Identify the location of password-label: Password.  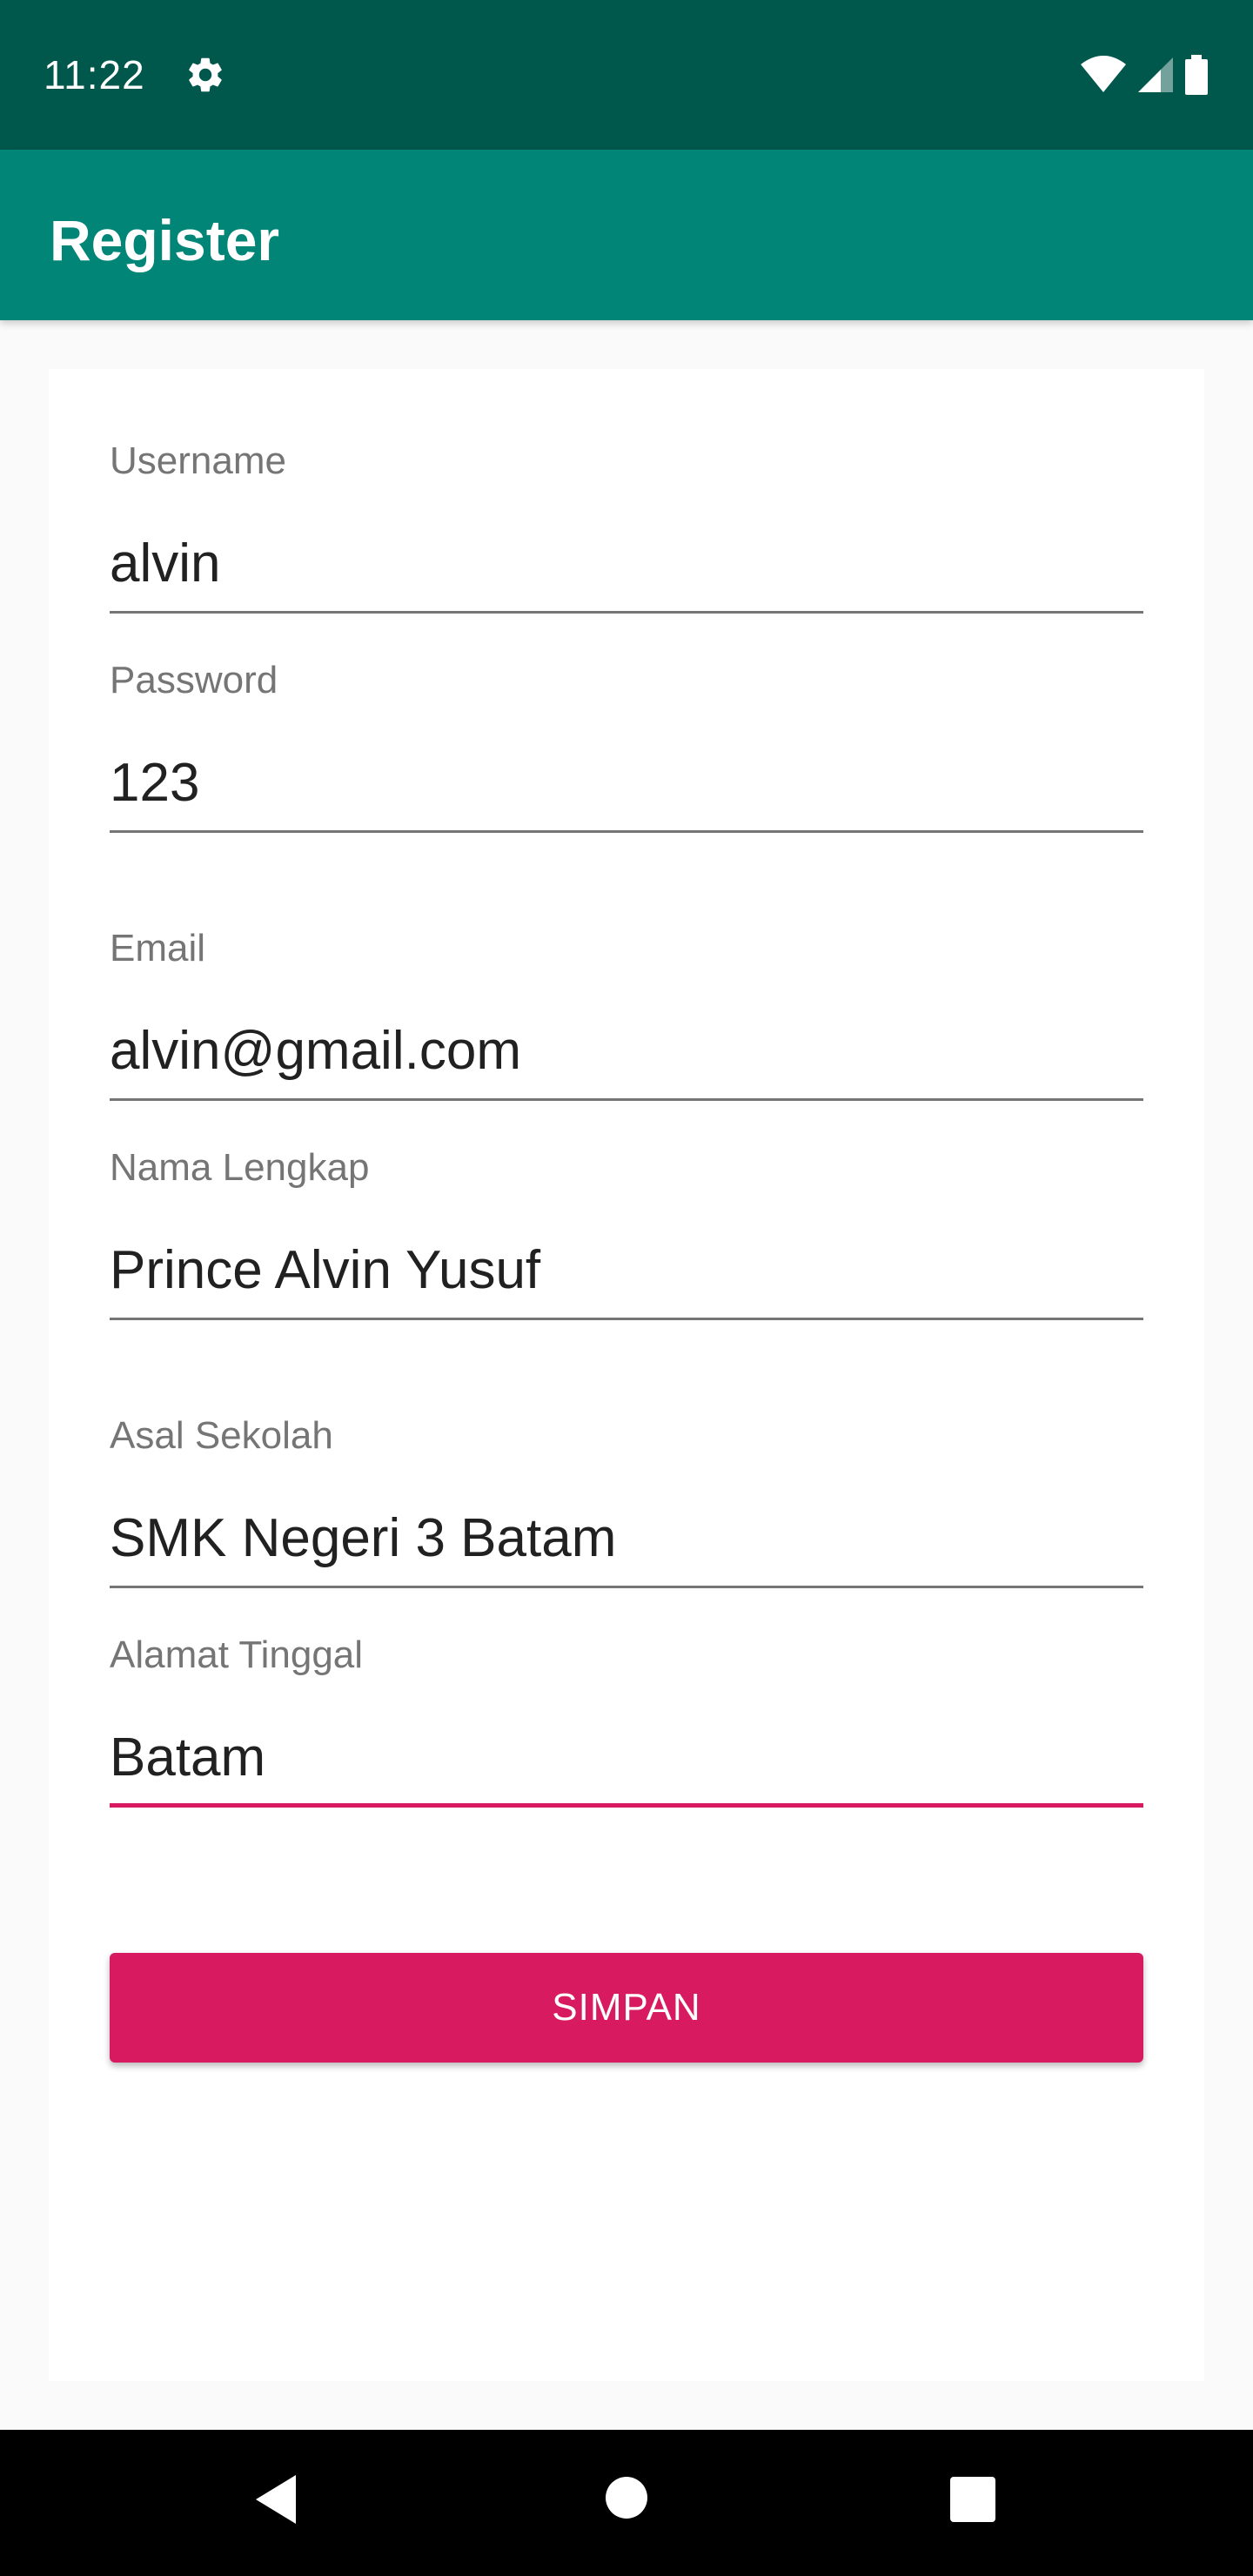
(194, 680).